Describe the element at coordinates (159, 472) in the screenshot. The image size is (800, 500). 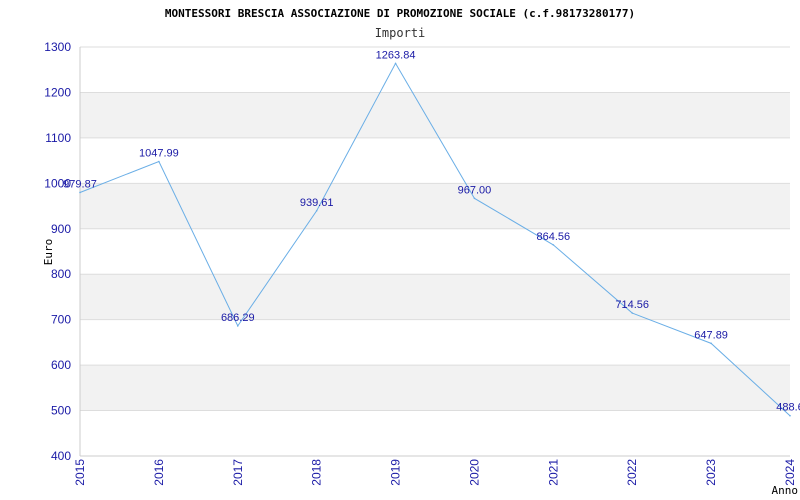
I see `x-tick-label: 2016` at that location.